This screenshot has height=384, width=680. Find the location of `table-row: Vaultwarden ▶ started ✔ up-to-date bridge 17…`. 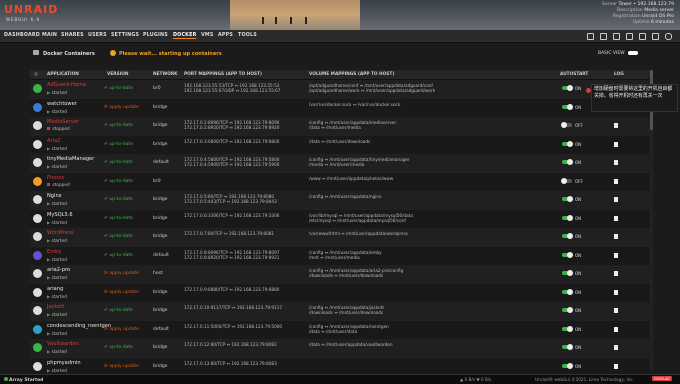

table-row: Vaultwarden ▶ started ✔ up-to-date bridge 17… is located at coordinates (340, 348).